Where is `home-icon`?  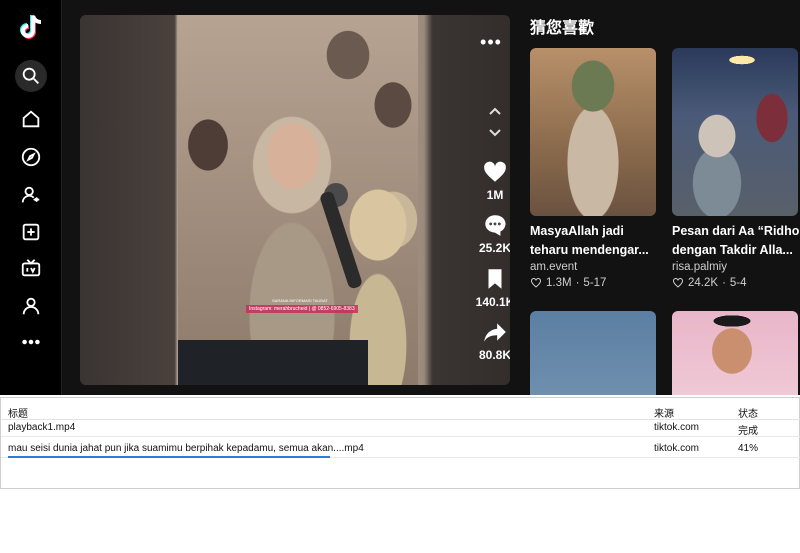 home-icon is located at coordinates (31, 119).